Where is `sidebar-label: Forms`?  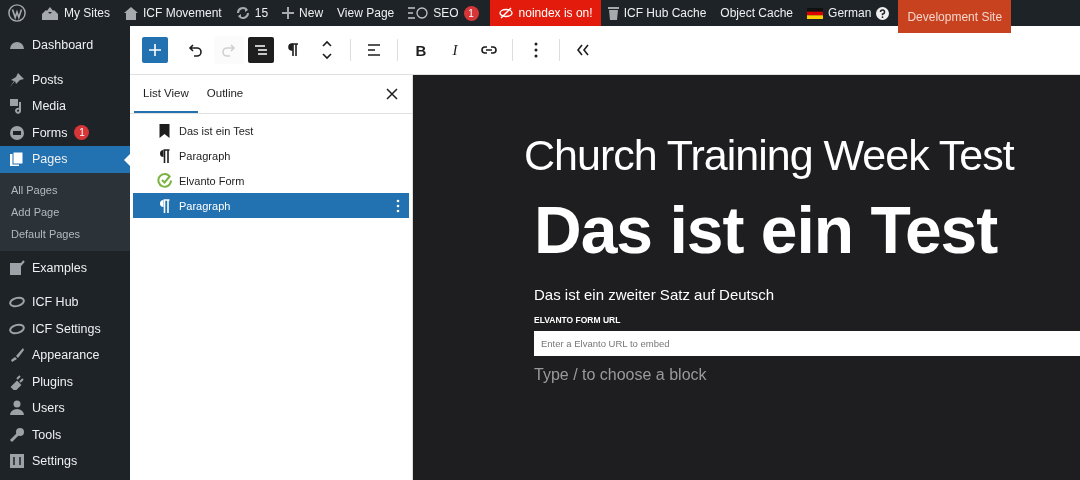
sidebar-label: Forms is located at coordinates (50, 132).